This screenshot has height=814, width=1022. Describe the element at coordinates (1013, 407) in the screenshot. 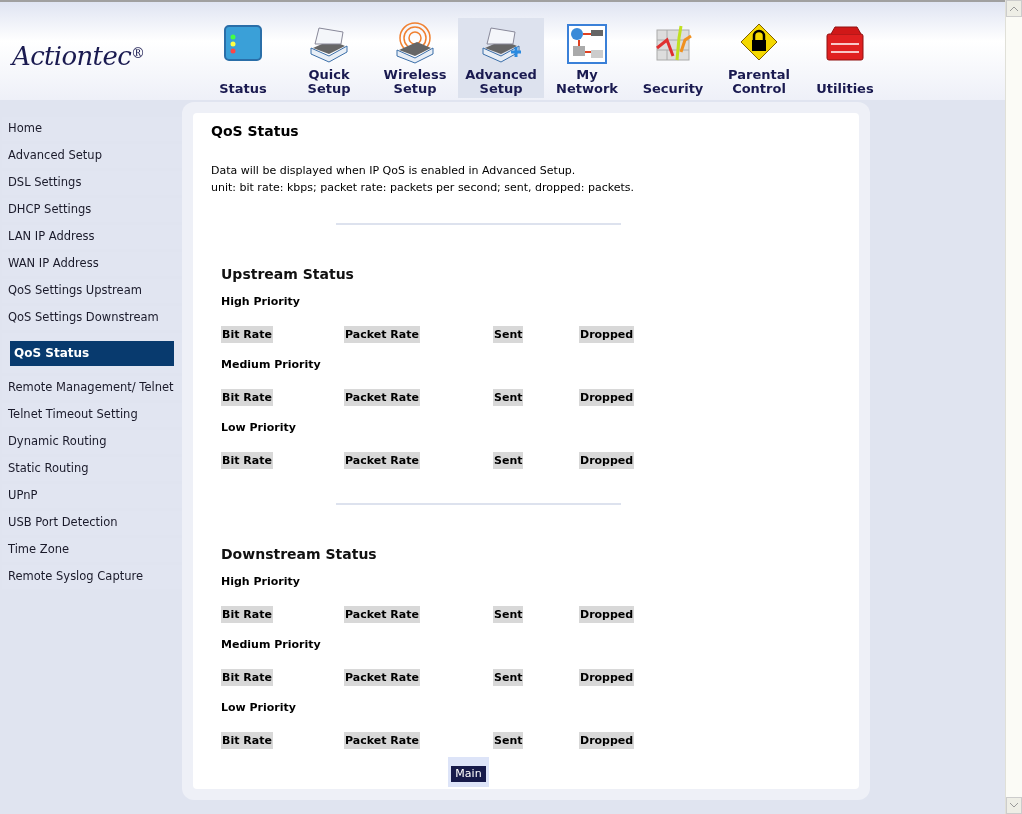

I see `scrollbar` at that location.